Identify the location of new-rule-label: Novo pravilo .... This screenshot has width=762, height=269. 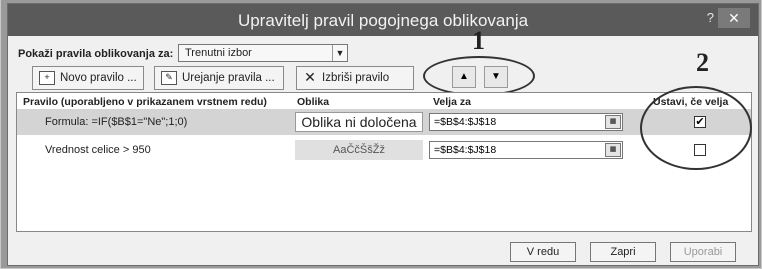
(98, 78).